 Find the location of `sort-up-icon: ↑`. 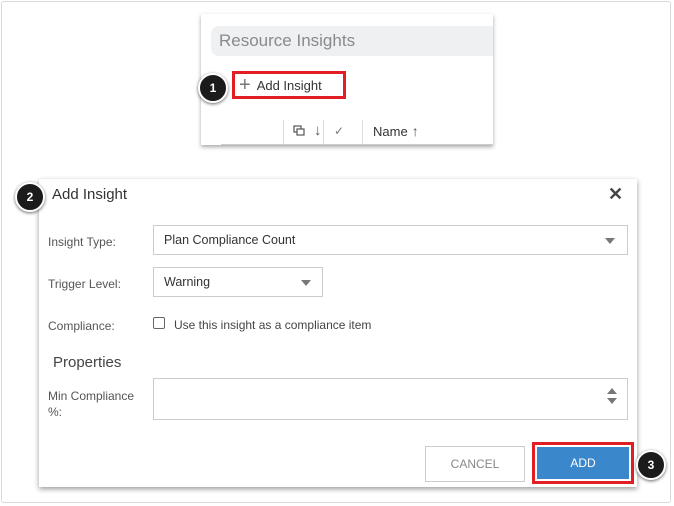

sort-up-icon: ↑ is located at coordinates (415, 131).